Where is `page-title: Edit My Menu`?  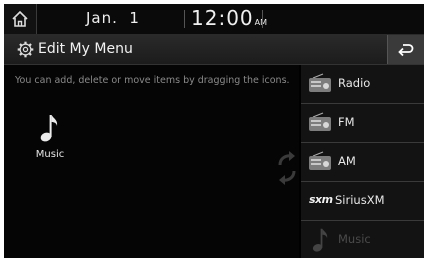
page-title: Edit My Menu is located at coordinates (85, 49).